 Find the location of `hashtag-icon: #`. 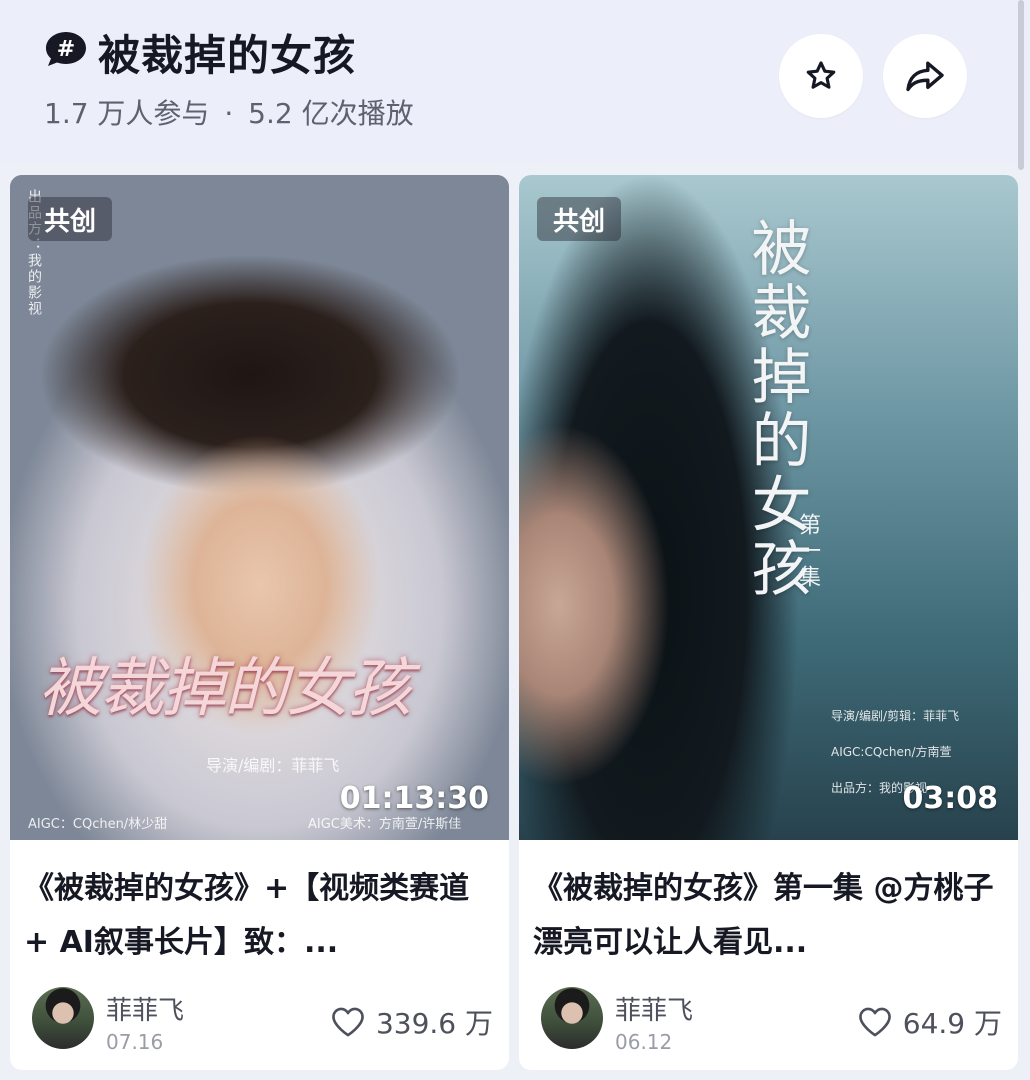

hashtag-icon: # is located at coordinates (66, 49).